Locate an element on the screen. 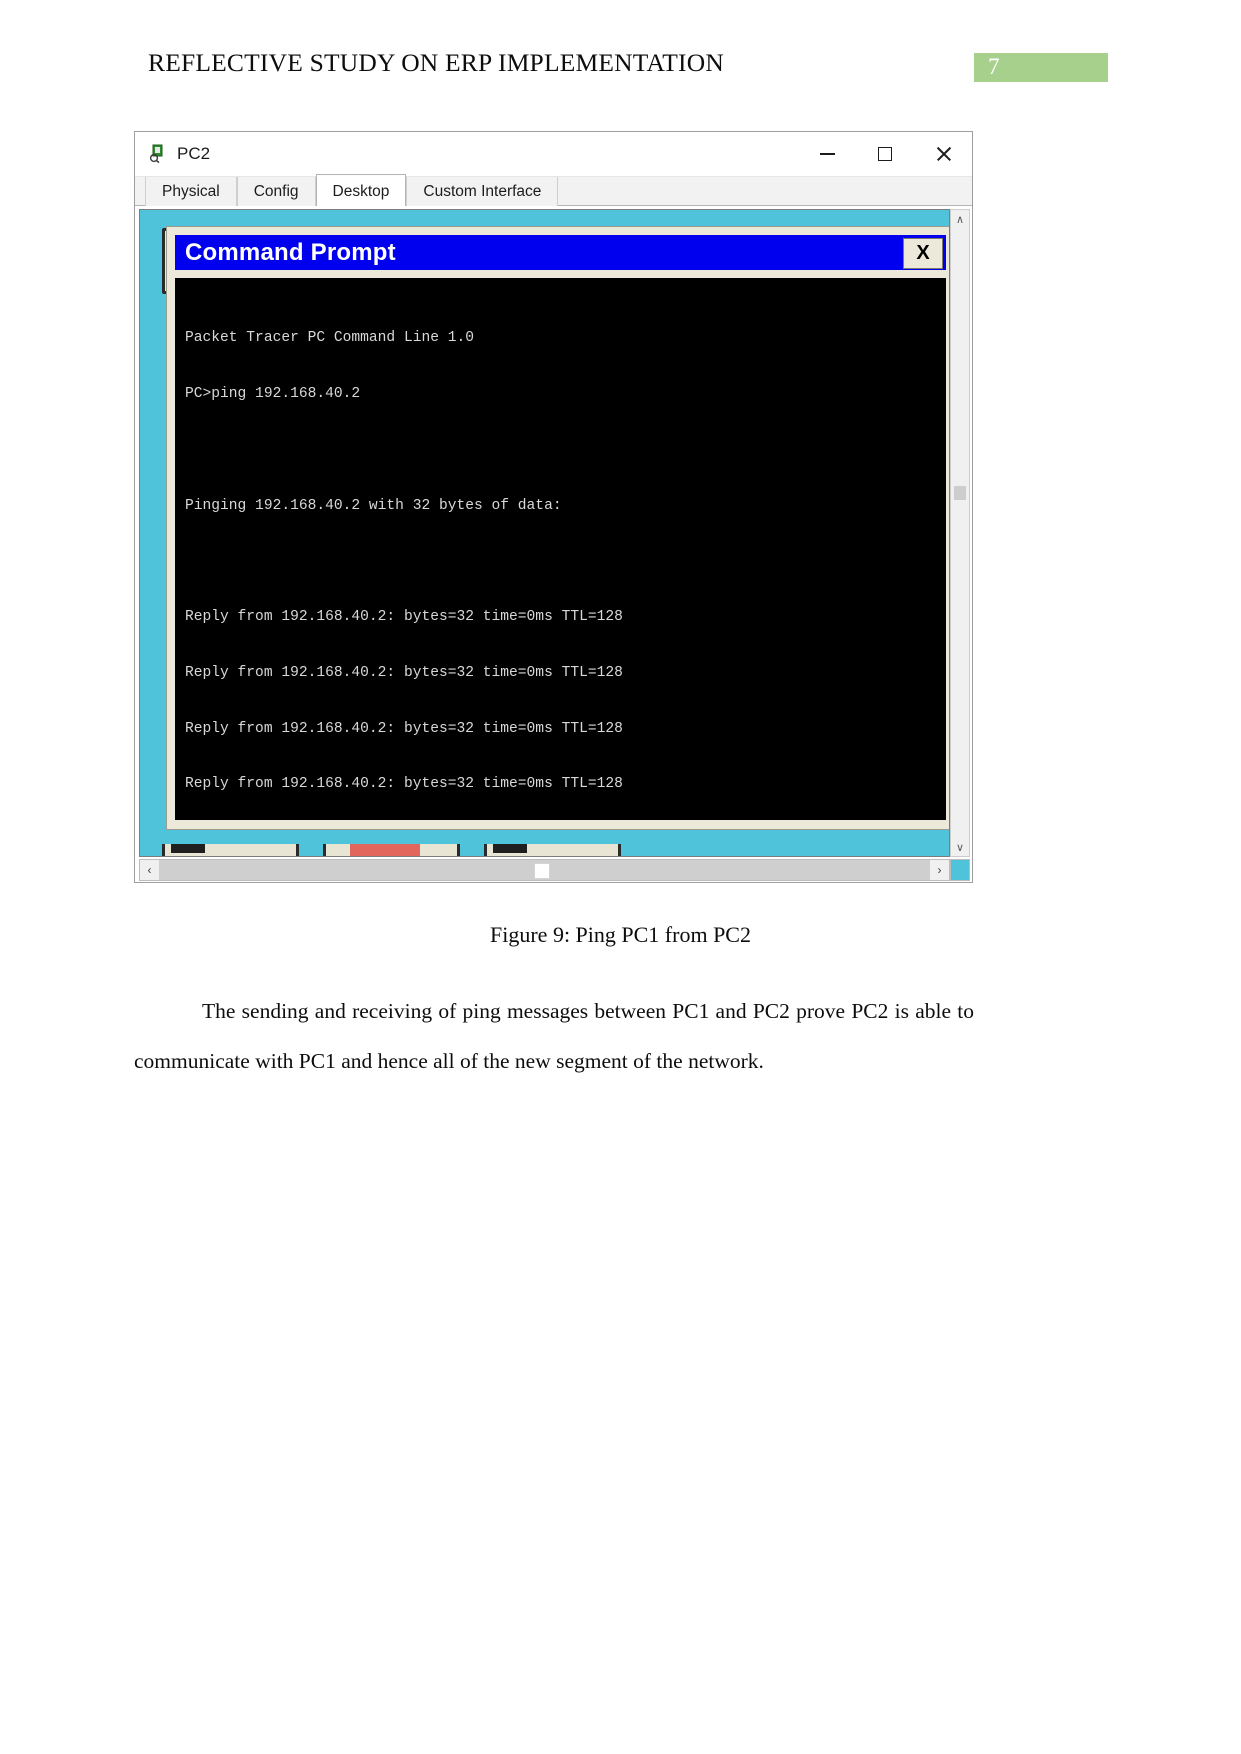 The width and height of the screenshot is (1241, 1754). minimize-icon is located at coordinates (827, 154).